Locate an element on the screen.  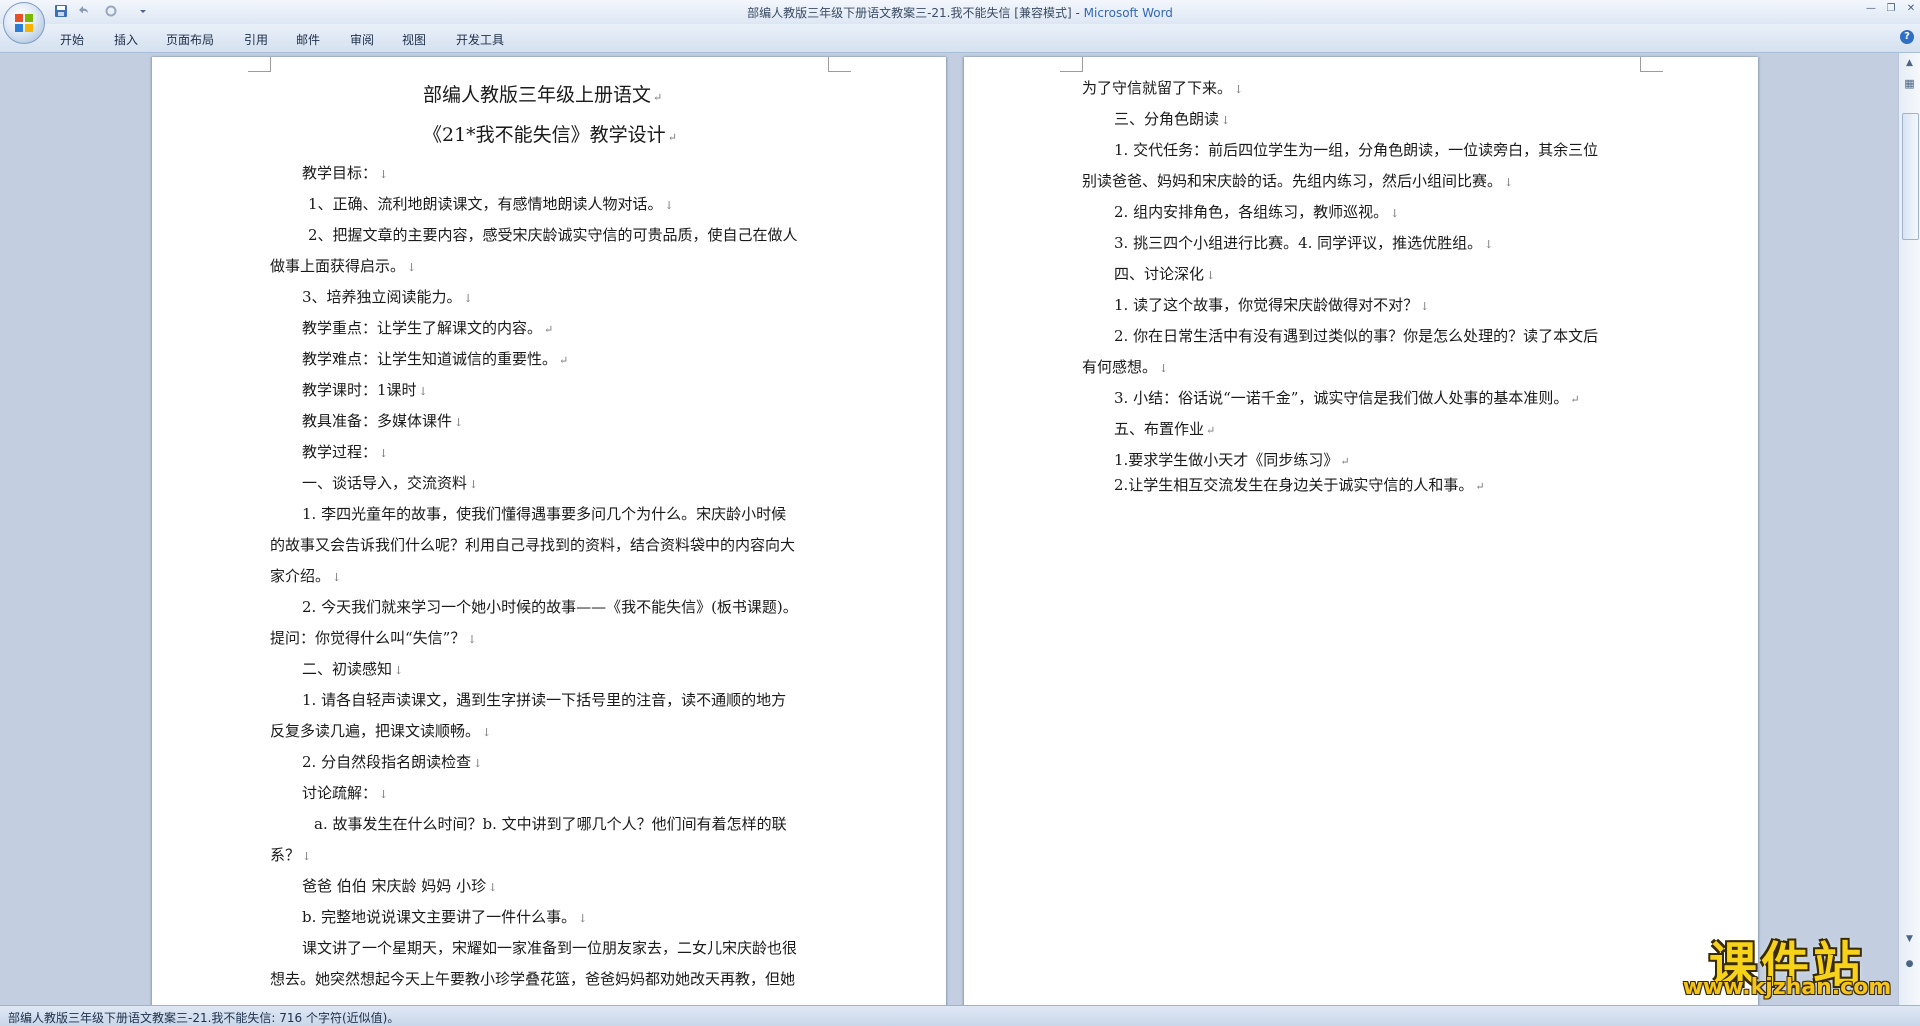
paragraph-line: 3. 挑三四个小组进行比赛。4. 同学评议，推选优胜组。 ↓ is located at coordinates (1304, 243).